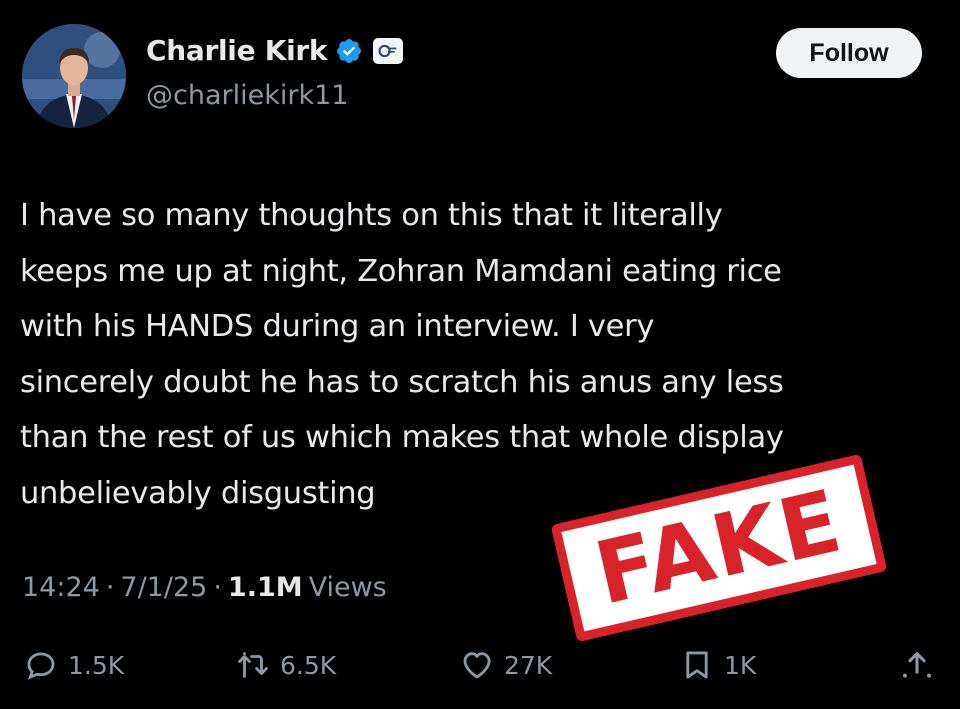  I want to click on tweet-time: 14:24, so click(61, 587).